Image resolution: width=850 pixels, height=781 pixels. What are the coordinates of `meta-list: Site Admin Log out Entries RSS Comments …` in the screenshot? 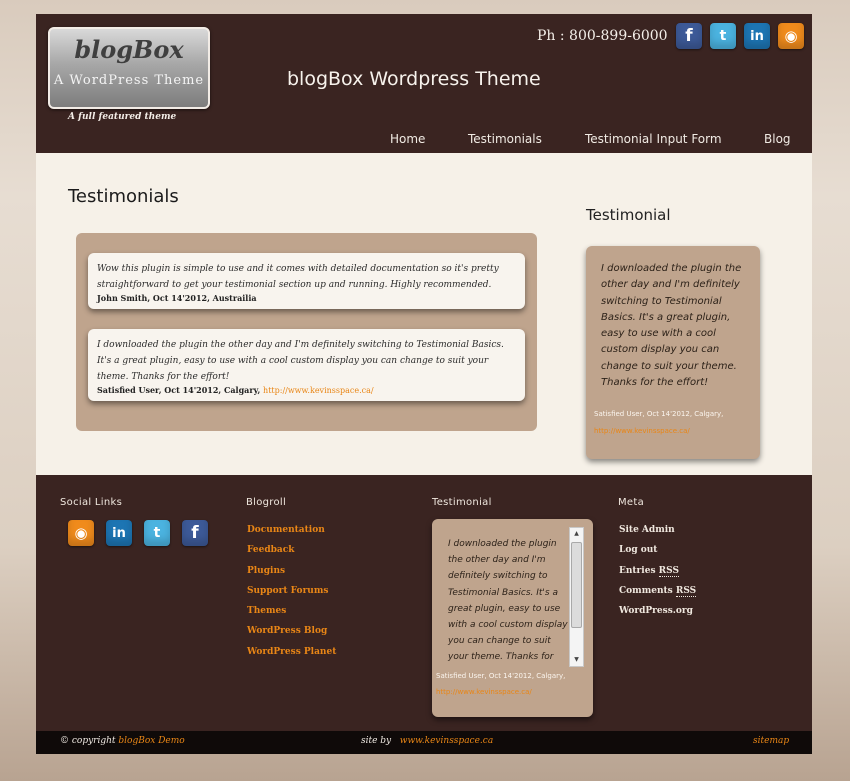 It's located at (658, 570).